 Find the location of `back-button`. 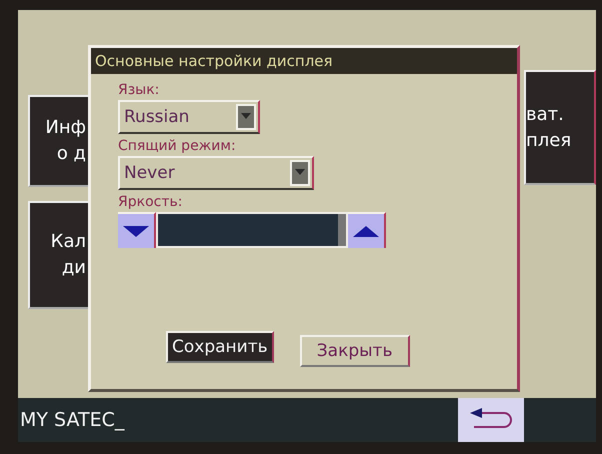

back-button is located at coordinates (491, 420).